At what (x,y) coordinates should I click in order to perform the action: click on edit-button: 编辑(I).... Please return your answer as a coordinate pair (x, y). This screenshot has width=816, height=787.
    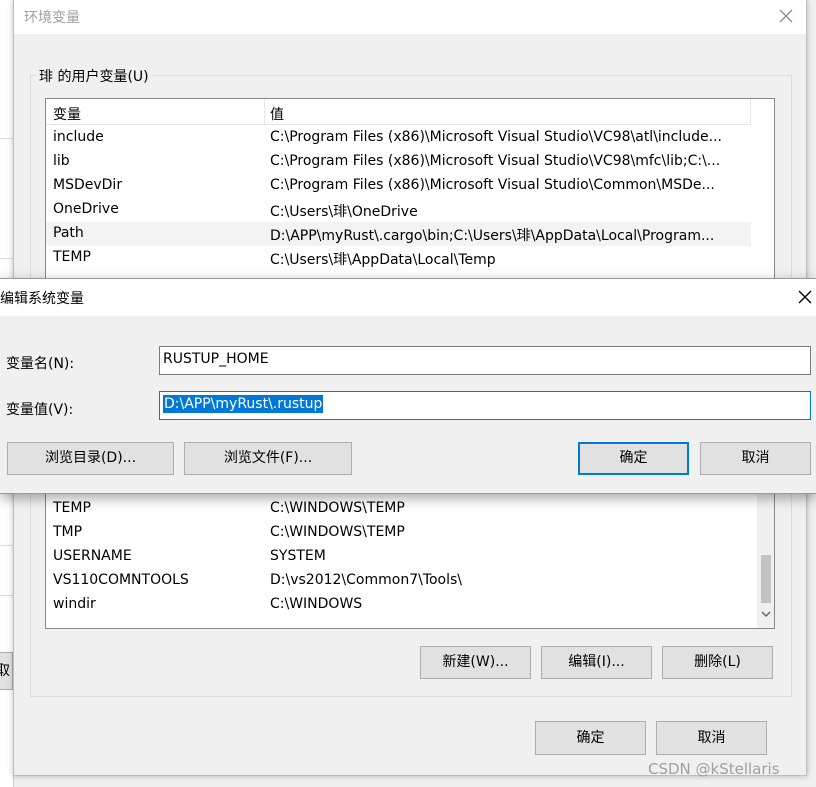
    Looking at the image, I should click on (596, 662).